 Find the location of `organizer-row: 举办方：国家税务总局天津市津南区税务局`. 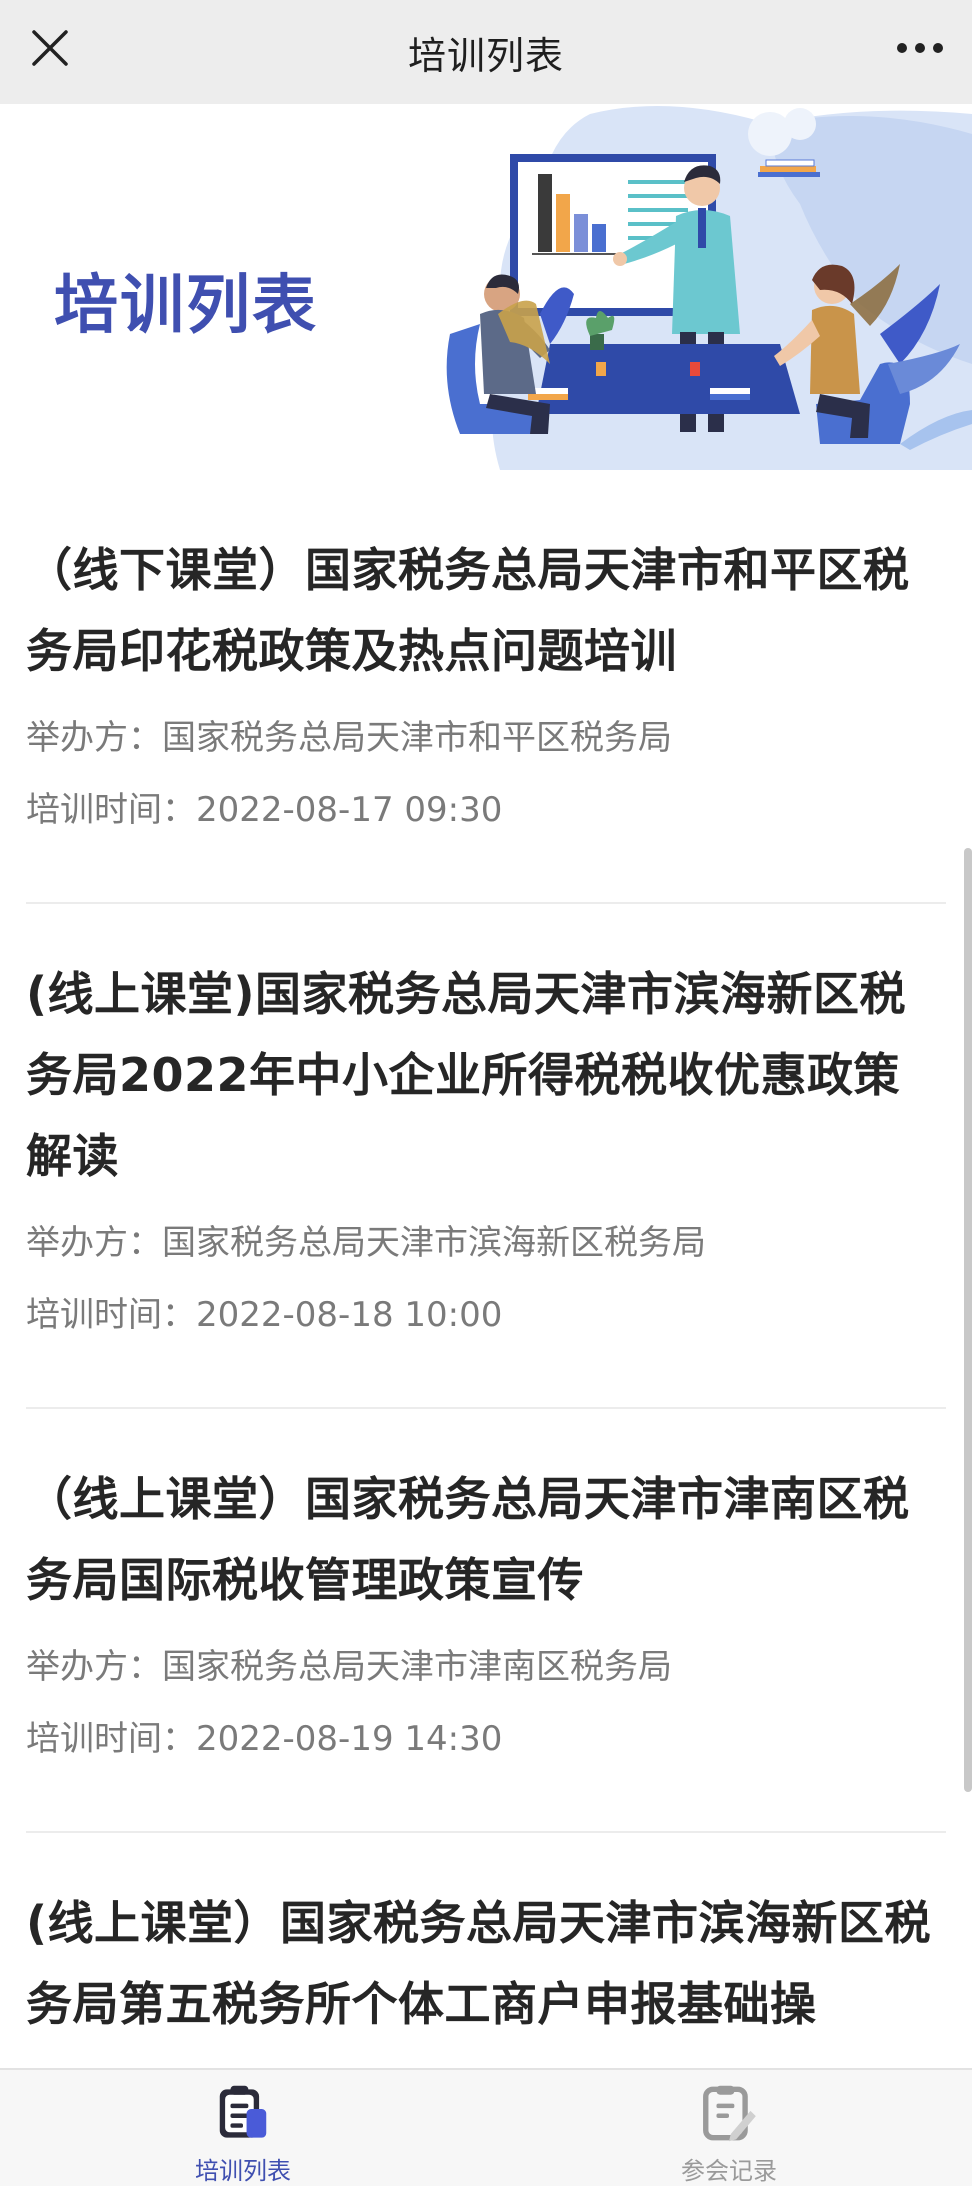

organizer-row: 举办方：国家税务总局天津市津南区税务局 is located at coordinates (486, 1667).